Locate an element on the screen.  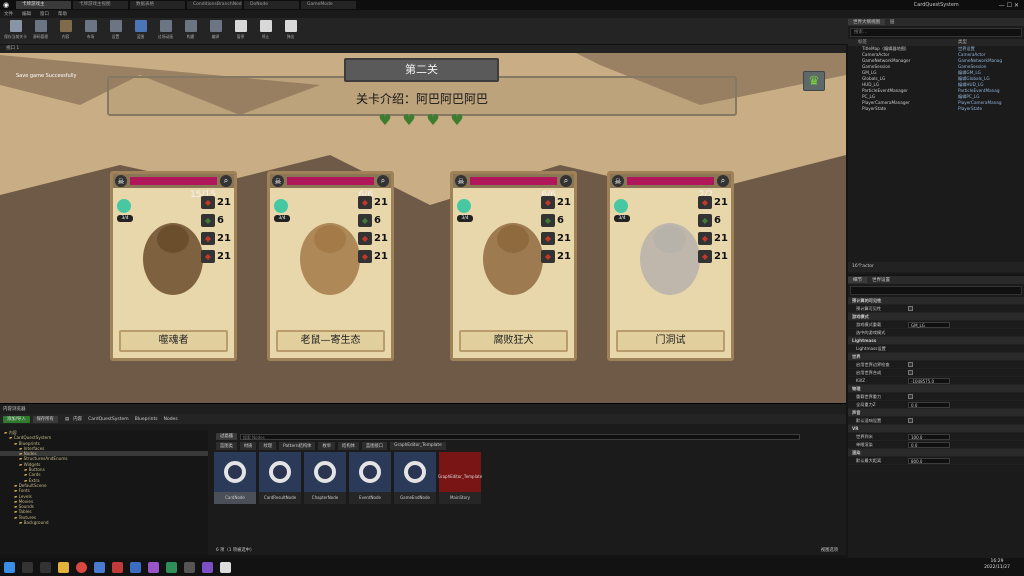
card-2: ☠ ⌕ 6/6 3/4 ◆ 21 ◆ 6 ◆ 21 ◆ 21 腐败狂犬 is located at coordinates (513, 266).